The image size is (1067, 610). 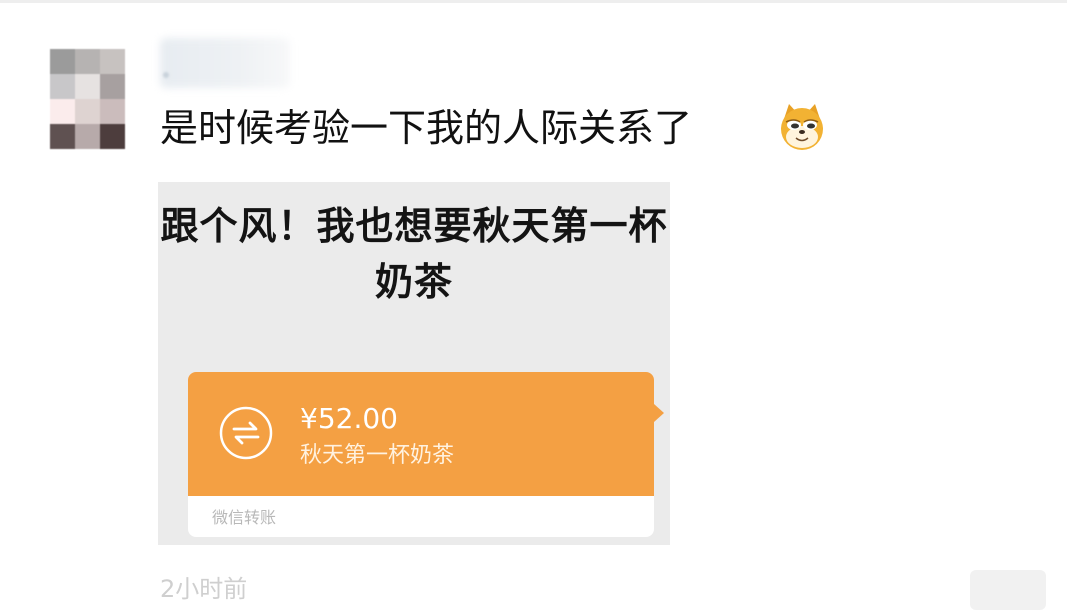 What do you see at coordinates (659, 413) in the screenshot?
I see `transfer-card-tail` at bounding box center [659, 413].